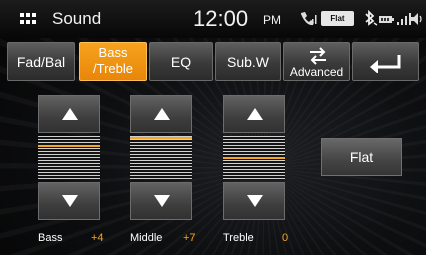  I want to click on tab-bass-treble: Bass /Treble, so click(113, 61).